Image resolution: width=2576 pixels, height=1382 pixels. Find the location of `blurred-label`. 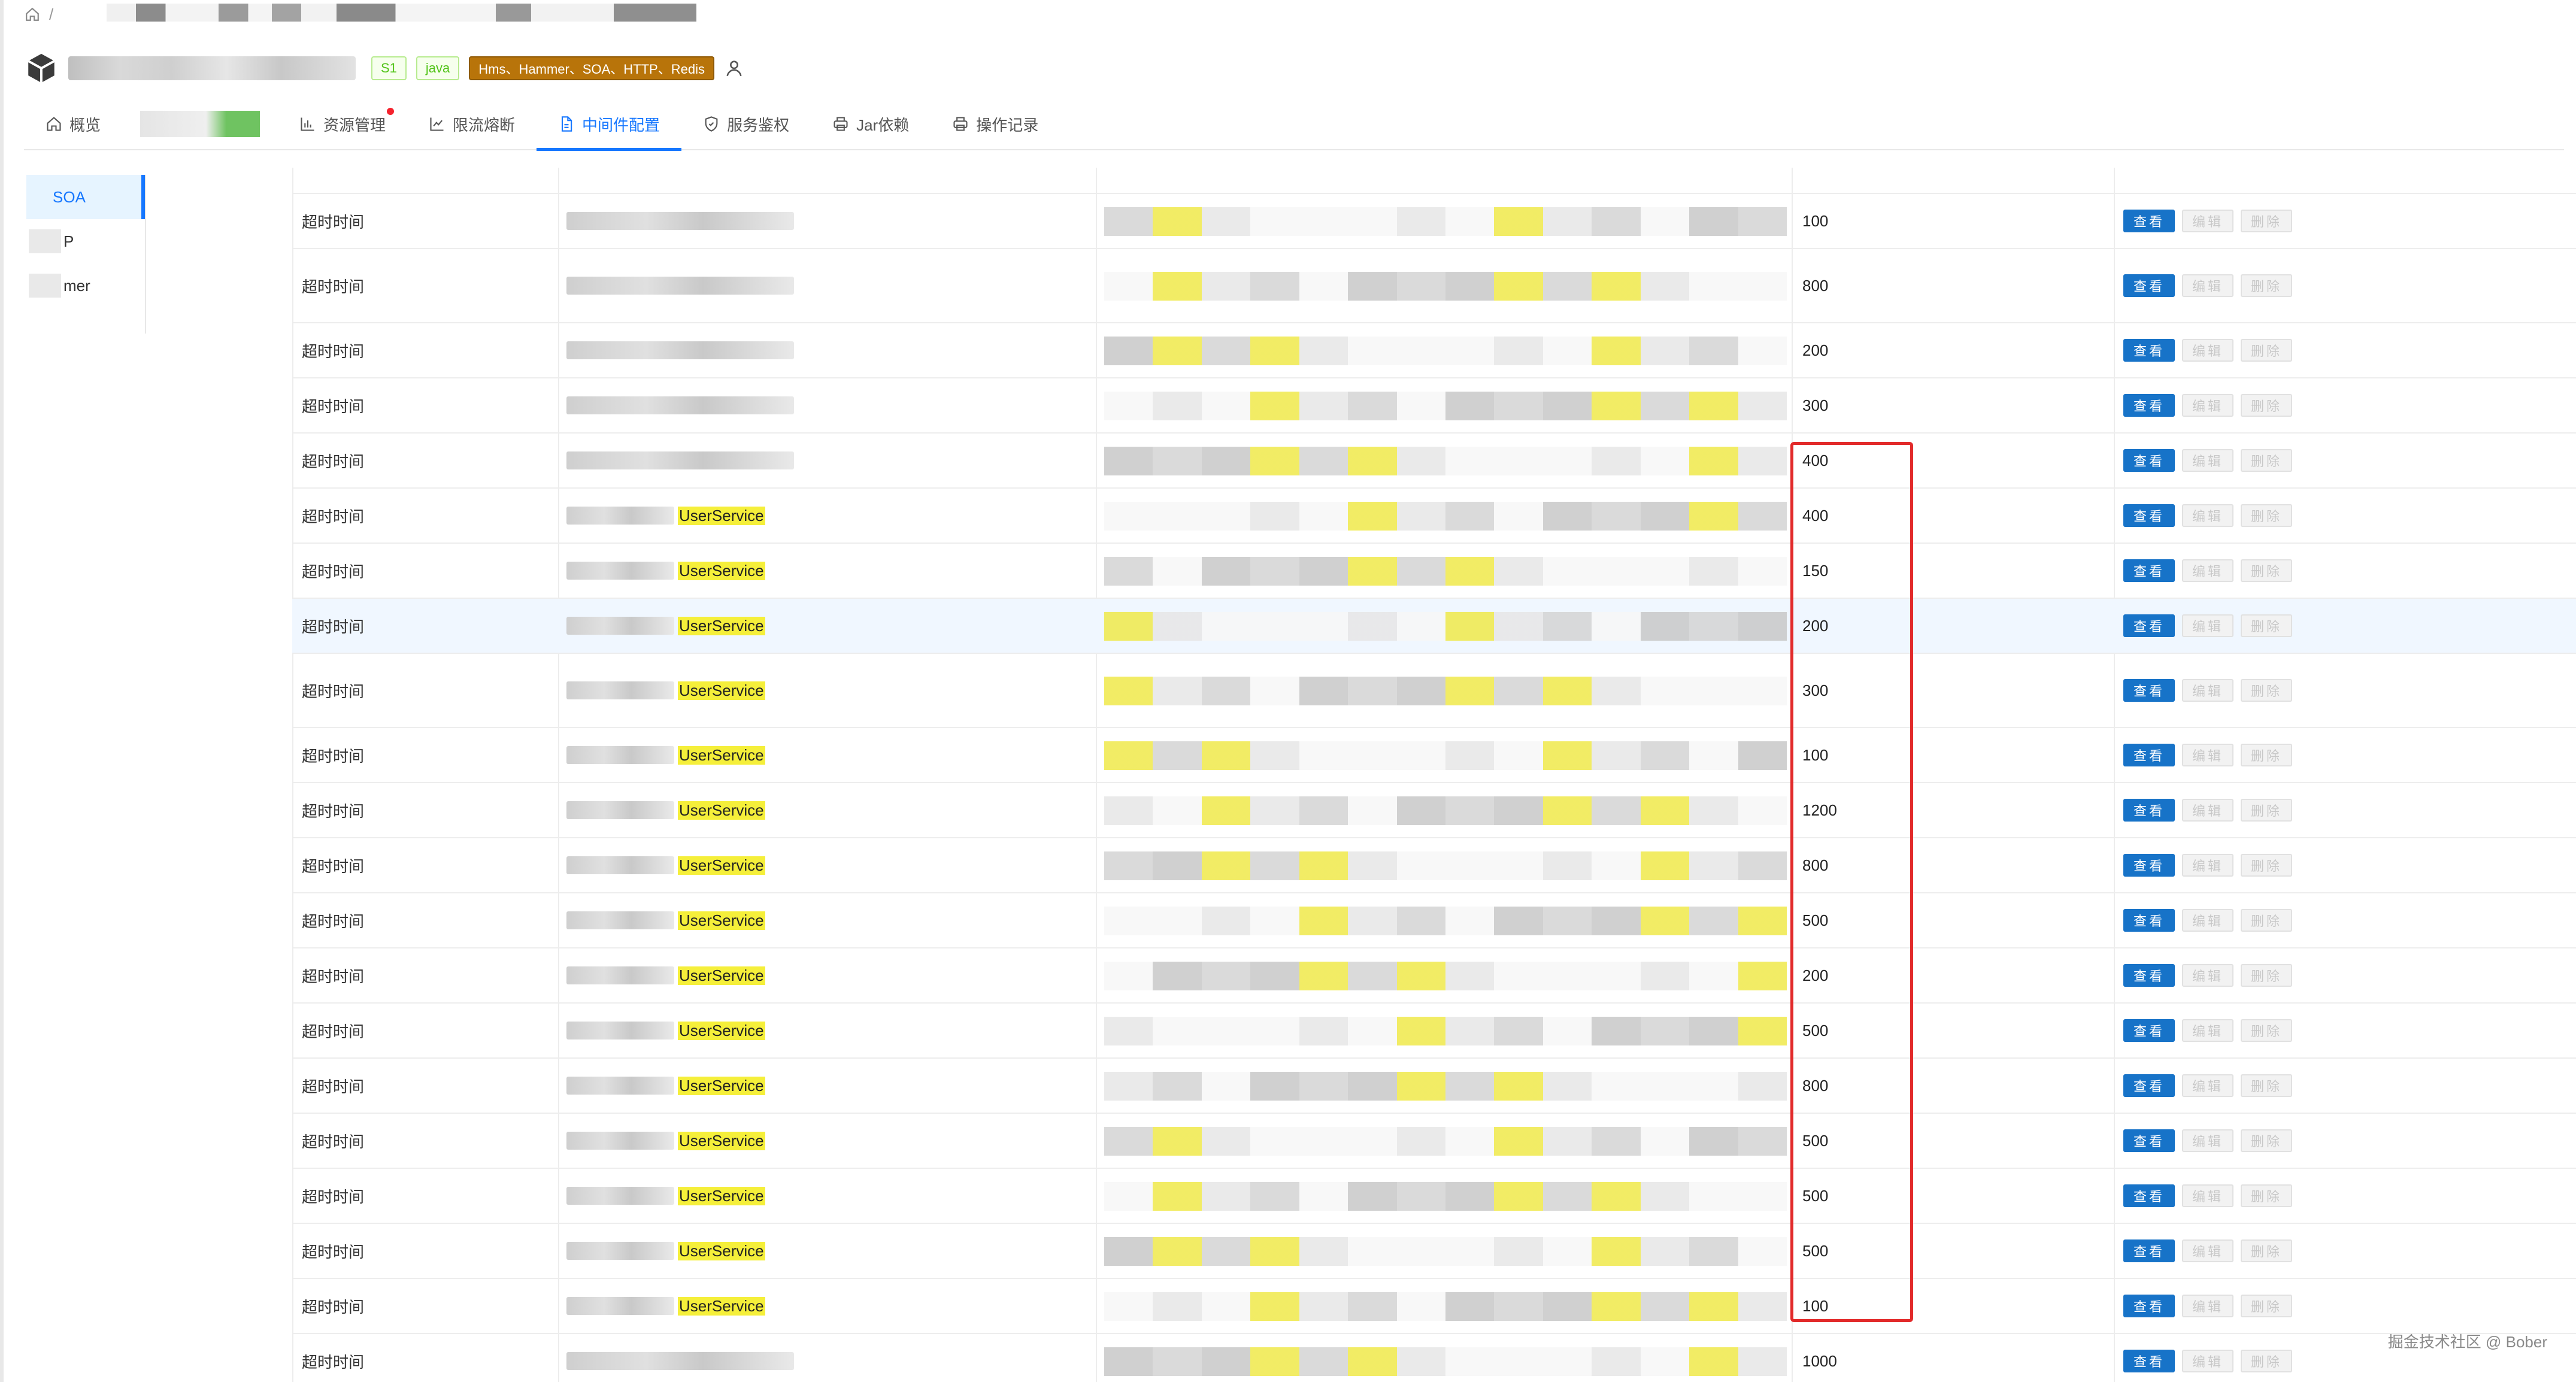

blurred-label is located at coordinates (45, 241).